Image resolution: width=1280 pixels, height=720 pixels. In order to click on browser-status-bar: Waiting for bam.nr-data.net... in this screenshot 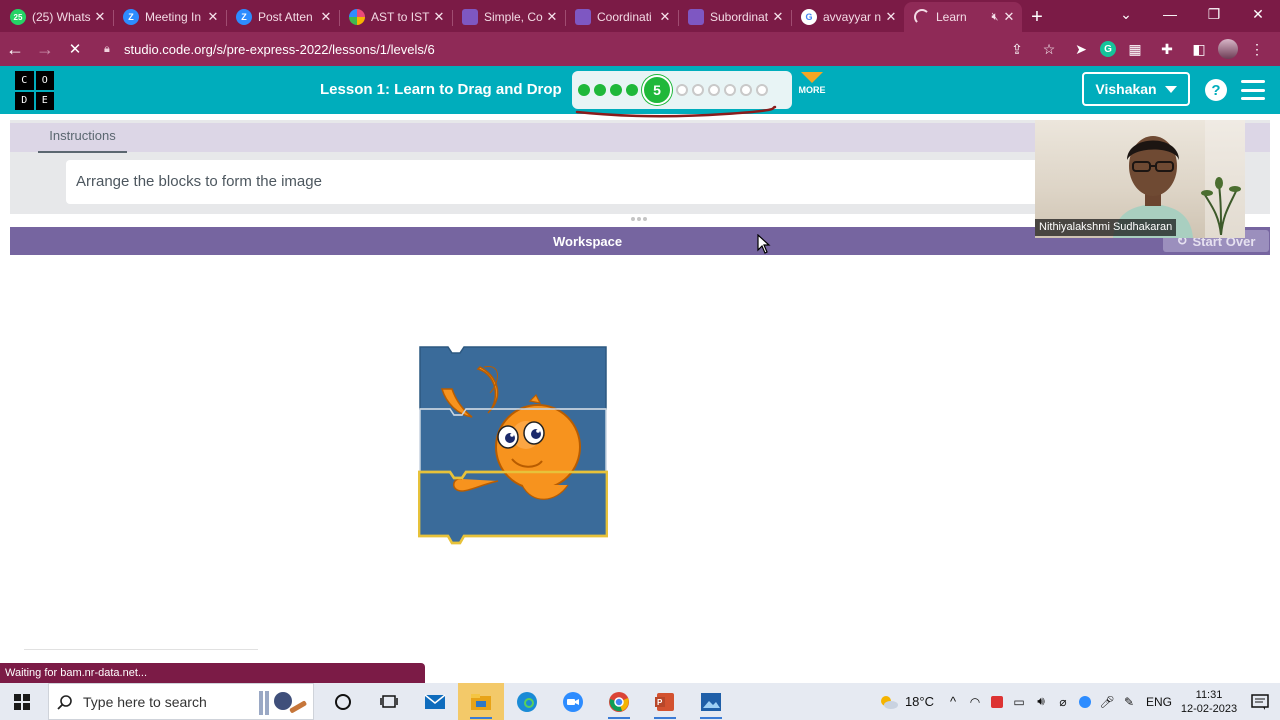, I will do `click(212, 673)`.